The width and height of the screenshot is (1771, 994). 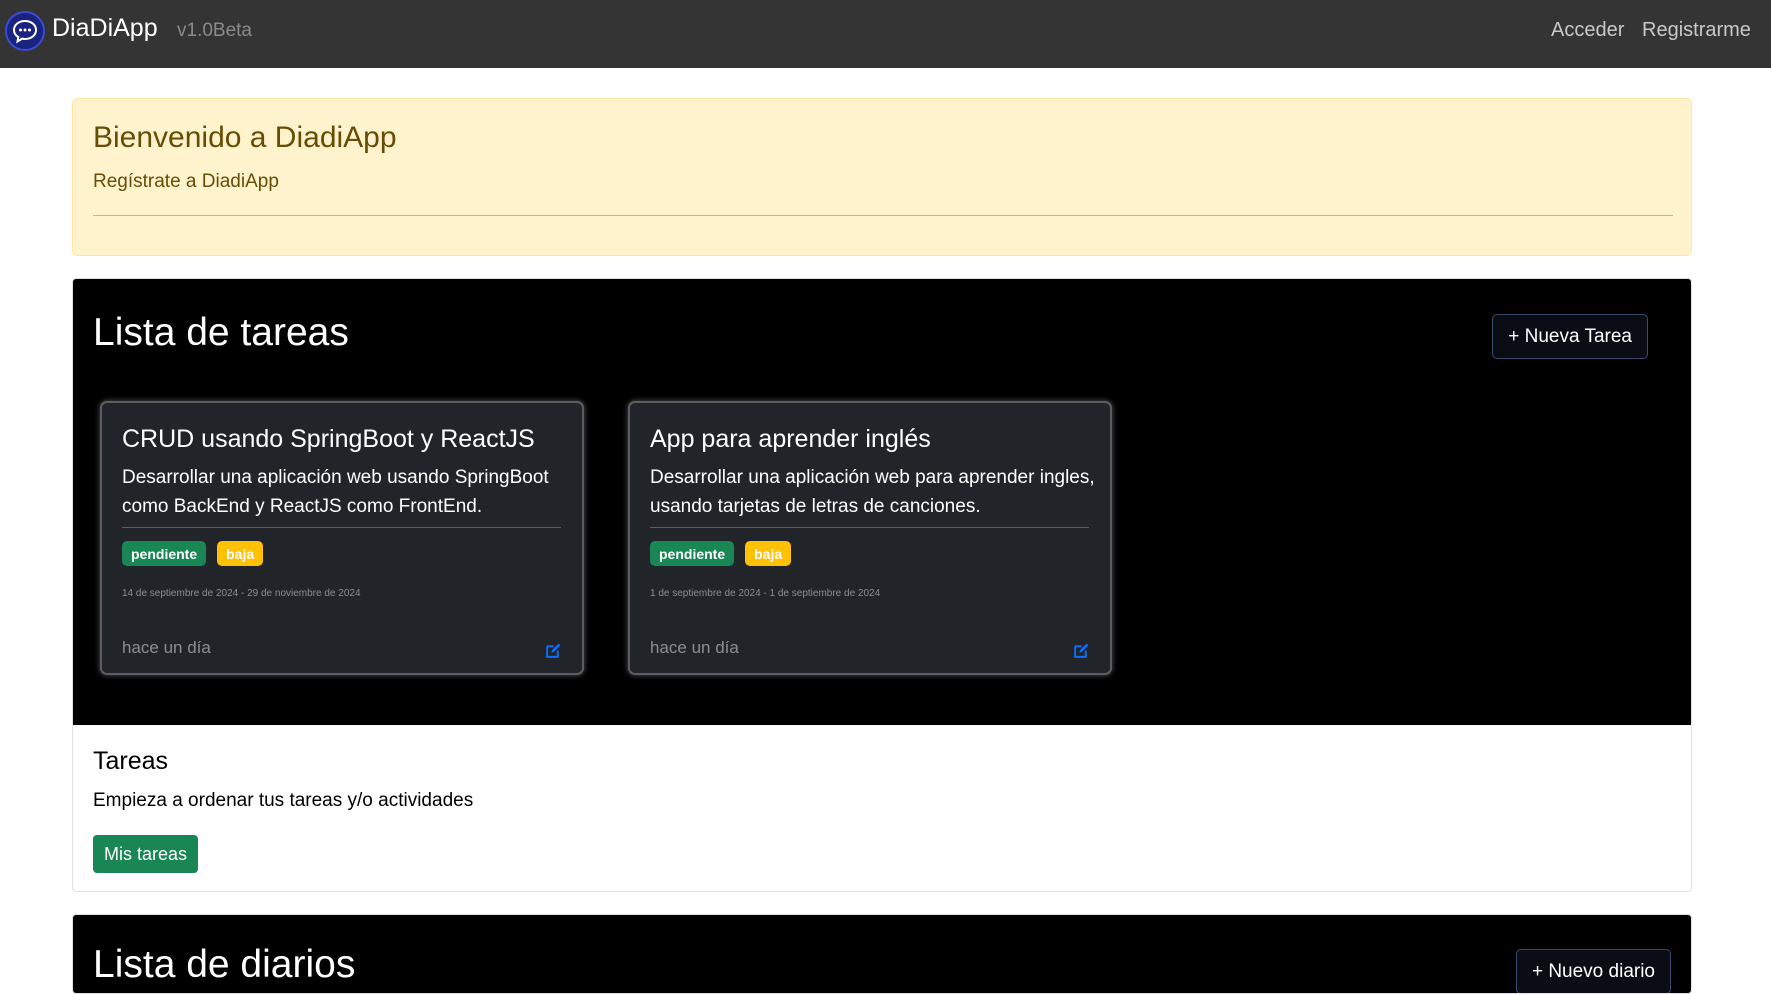 What do you see at coordinates (790, 439) in the screenshot?
I see `task-card-title: App para aprender inglés` at bounding box center [790, 439].